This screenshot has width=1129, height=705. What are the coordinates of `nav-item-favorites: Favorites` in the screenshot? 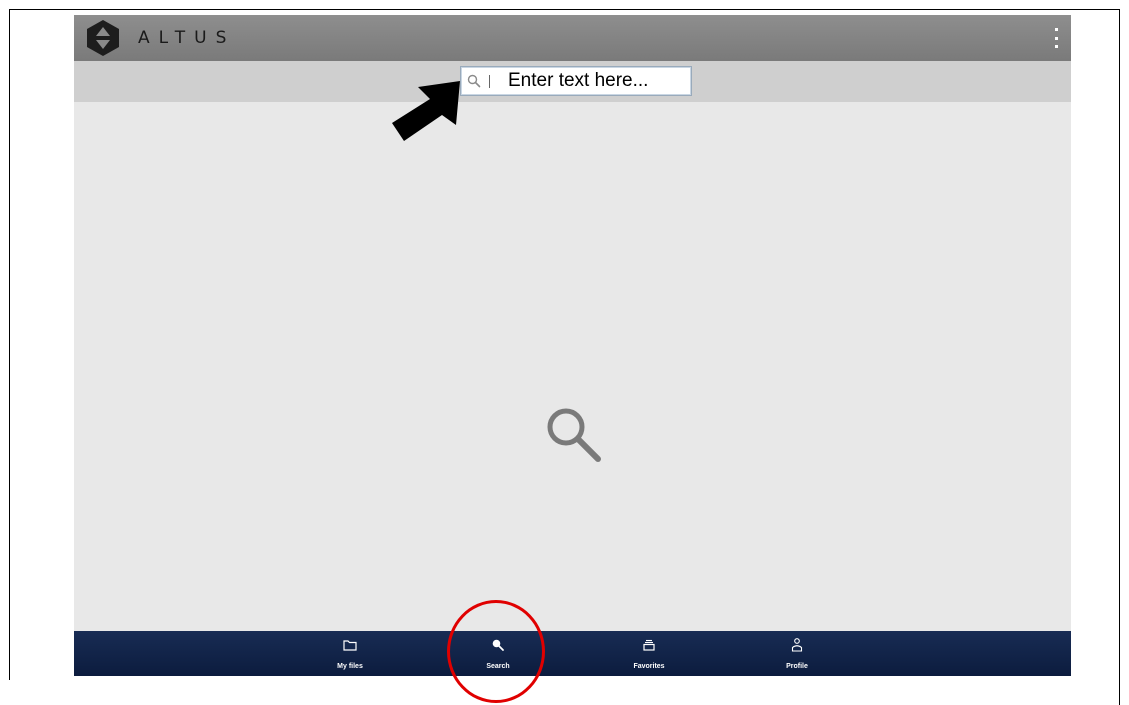 It's located at (649, 653).